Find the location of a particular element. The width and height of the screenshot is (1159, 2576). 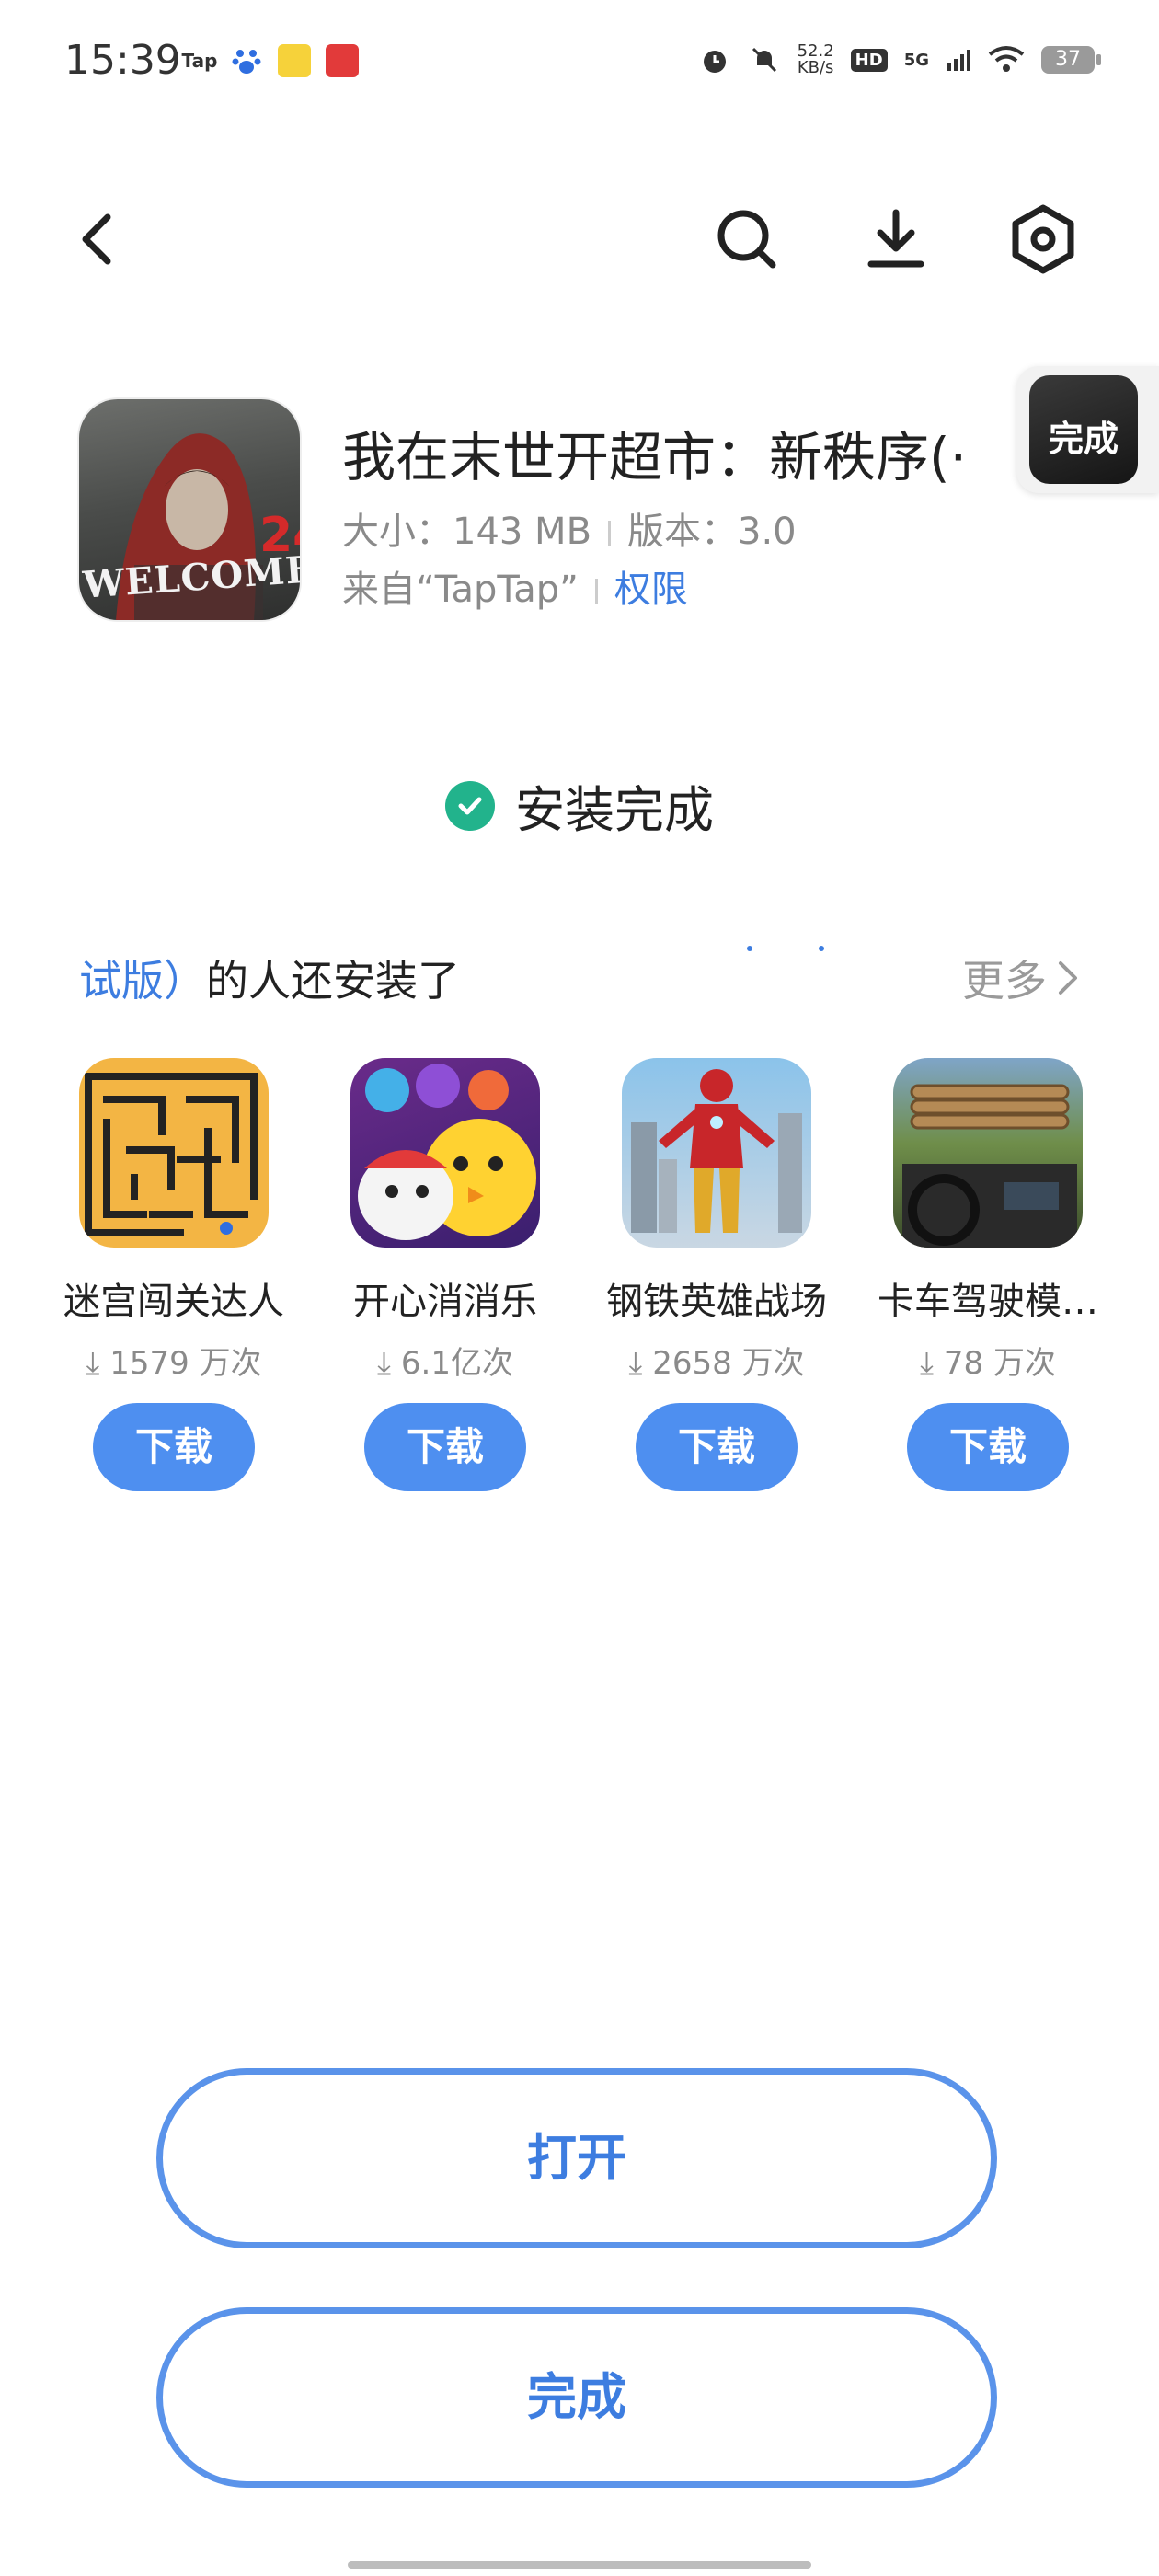

search-icon is located at coordinates (747, 239).